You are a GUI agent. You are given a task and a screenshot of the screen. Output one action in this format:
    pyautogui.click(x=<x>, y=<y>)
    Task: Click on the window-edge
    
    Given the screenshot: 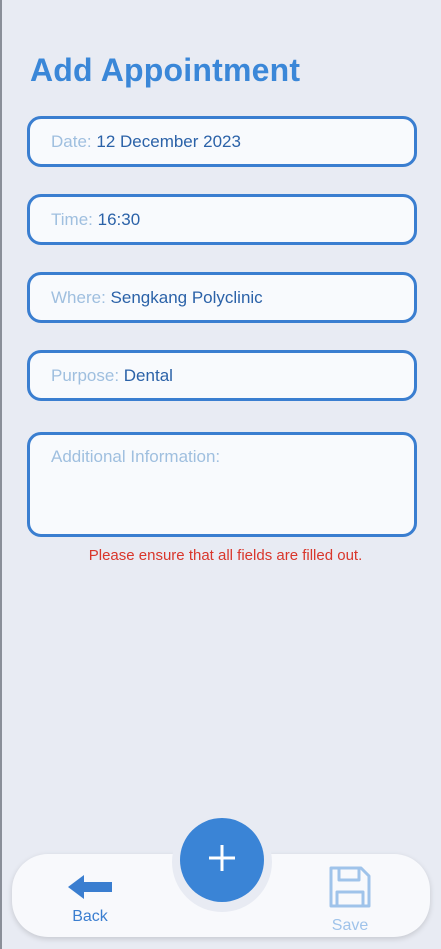 What is the action you would take?
    pyautogui.click(x=1, y=474)
    